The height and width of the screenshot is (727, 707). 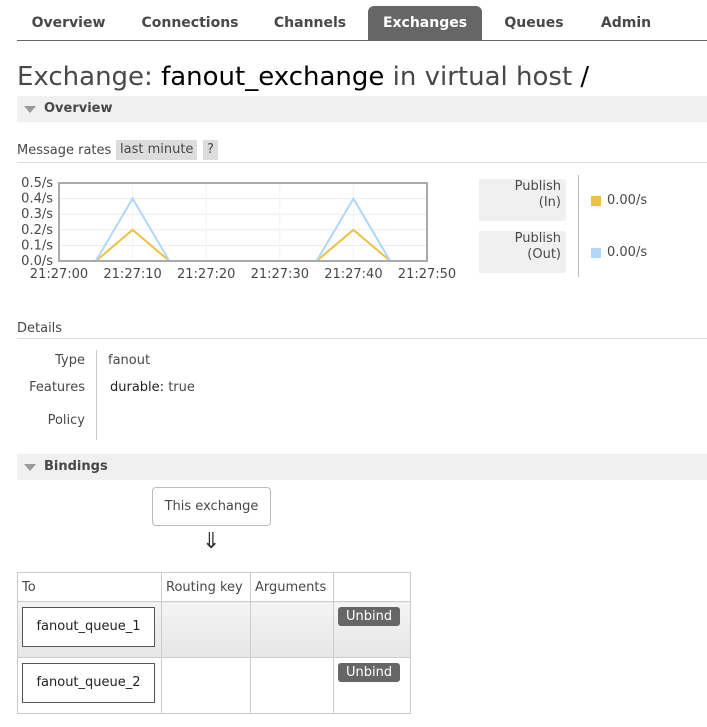 What do you see at coordinates (534, 23) in the screenshot?
I see `tab-queues: Queues` at bounding box center [534, 23].